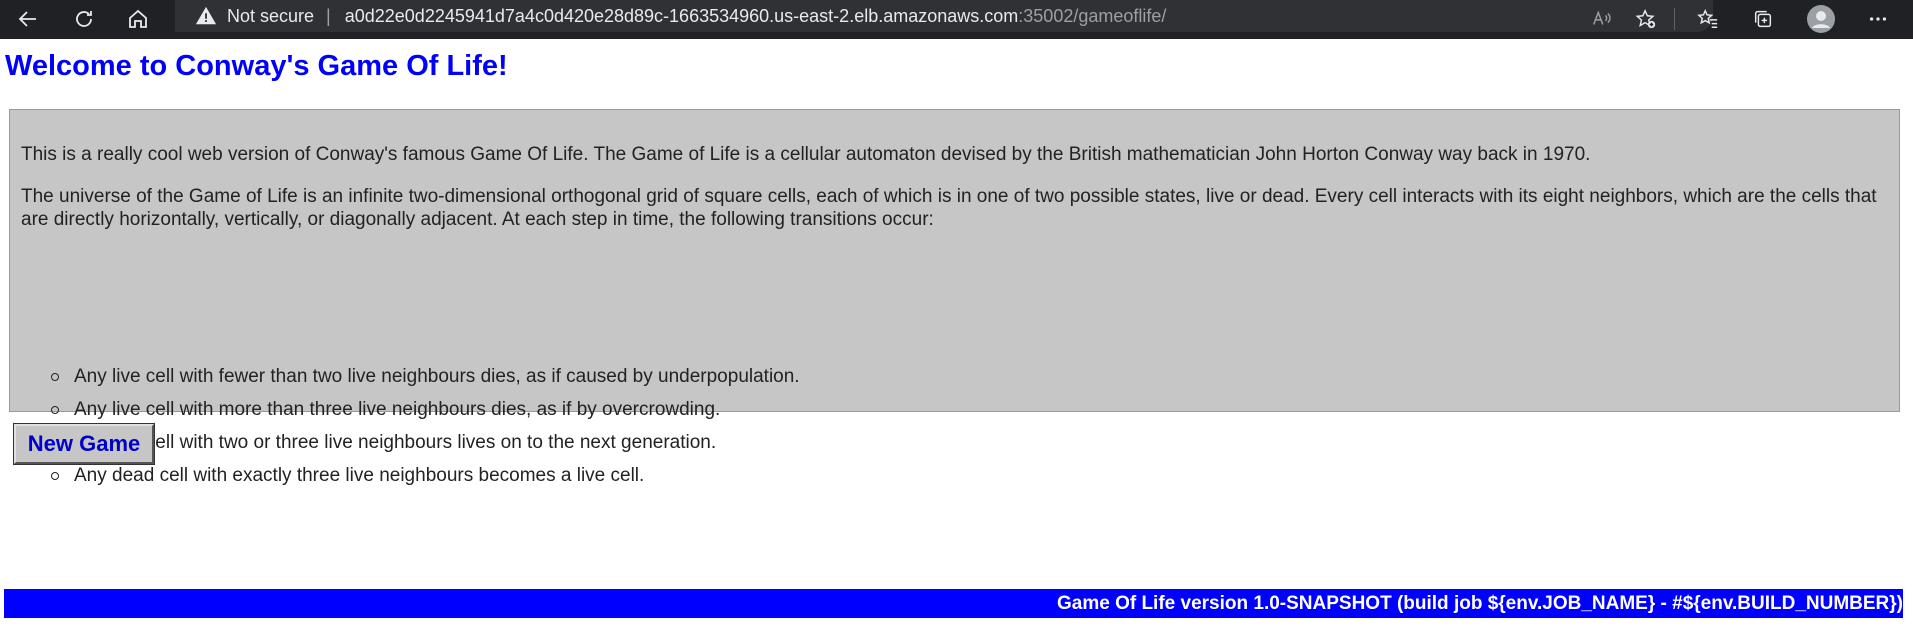  I want to click on back-icon, so click(28, 19).